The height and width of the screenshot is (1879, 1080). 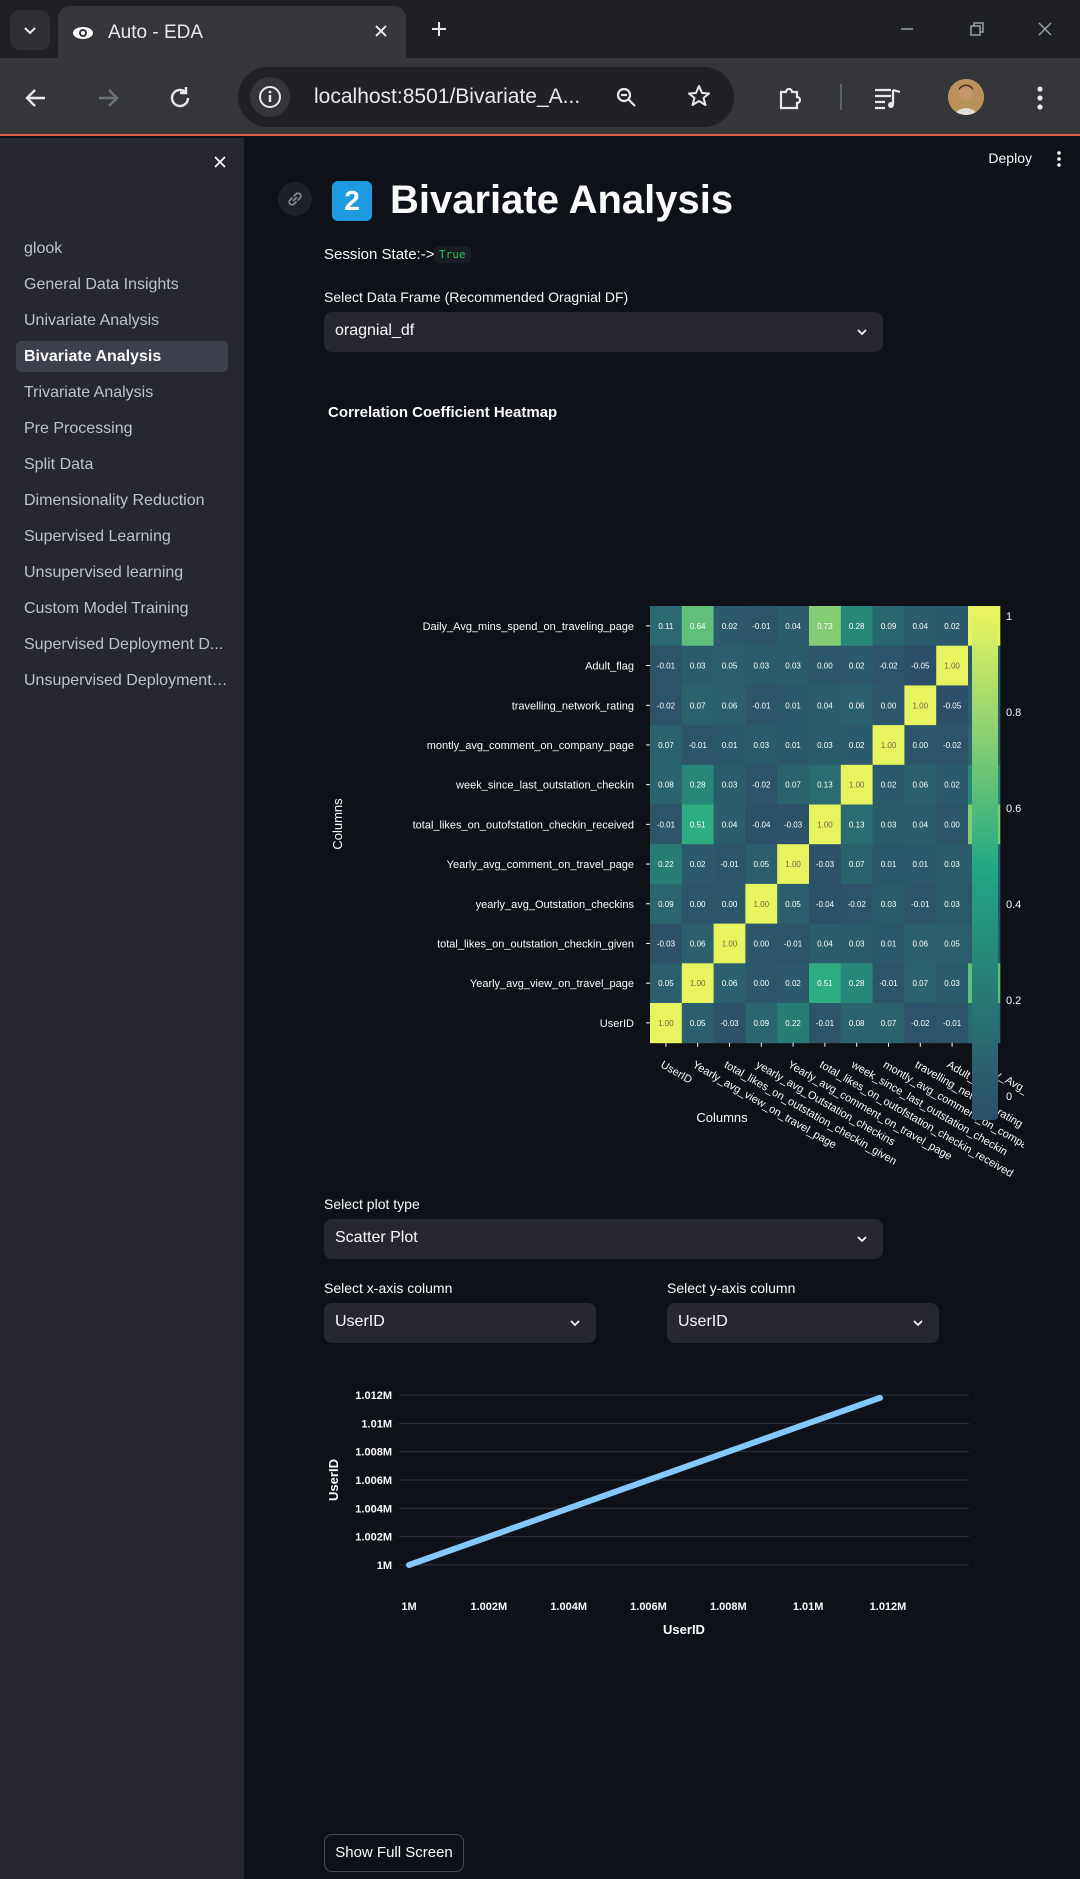 What do you see at coordinates (122, 392) in the screenshot?
I see `sidebar-item: Trivariate Analysis` at bounding box center [122, 392].